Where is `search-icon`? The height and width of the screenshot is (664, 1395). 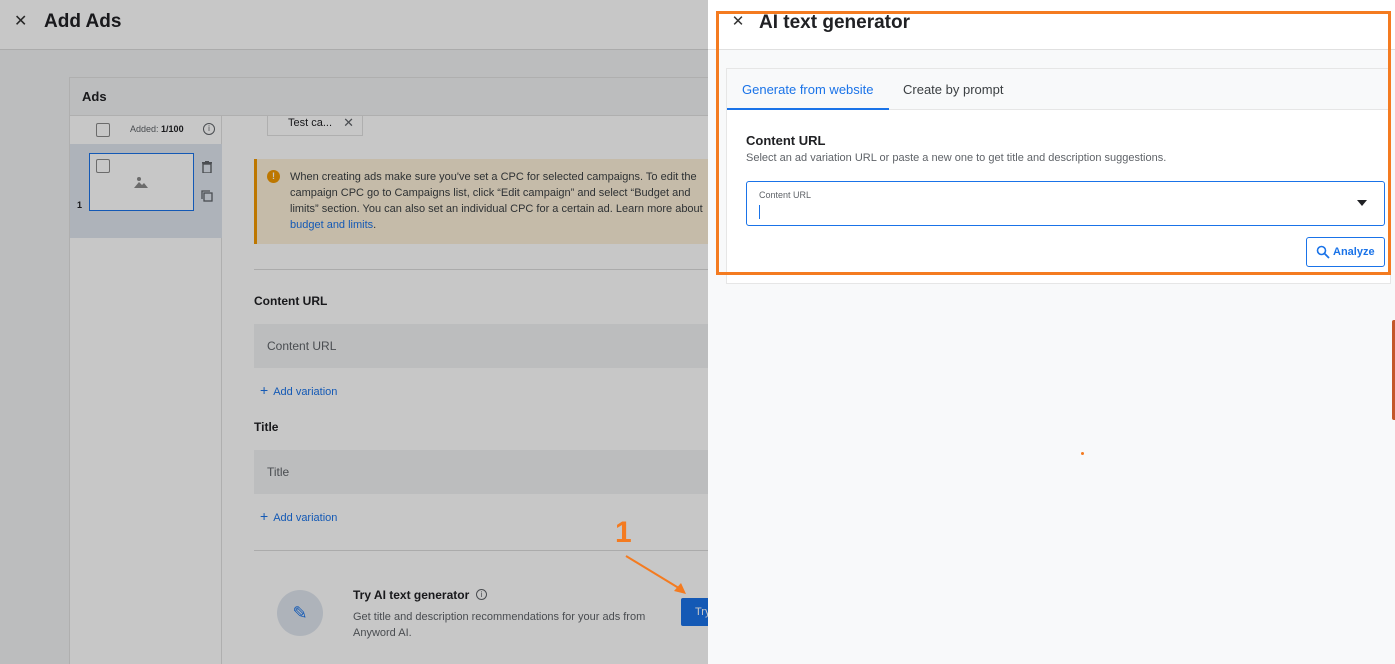 search-icon is located at coordinates (1323, 252).